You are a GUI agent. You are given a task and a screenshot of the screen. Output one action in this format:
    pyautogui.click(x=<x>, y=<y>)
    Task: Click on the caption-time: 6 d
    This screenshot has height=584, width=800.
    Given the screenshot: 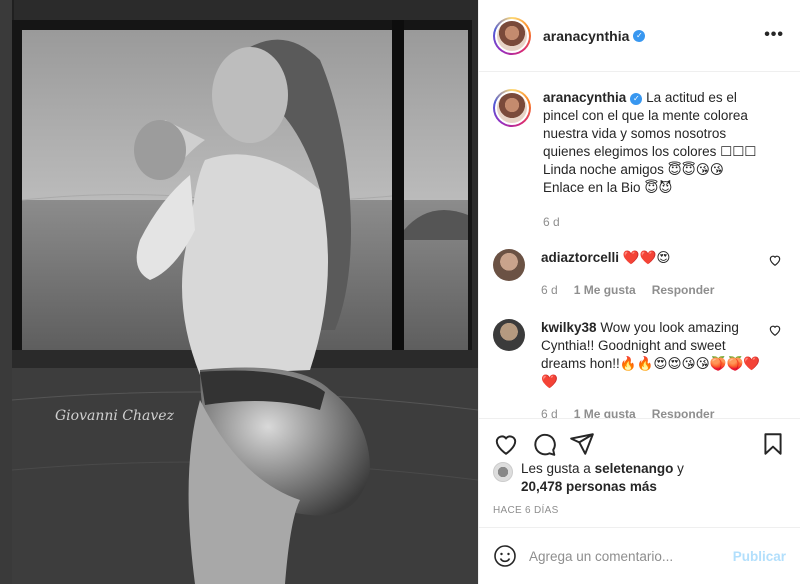 What is the action you would take?
    pyautogui.click(x=551, y=222)
    